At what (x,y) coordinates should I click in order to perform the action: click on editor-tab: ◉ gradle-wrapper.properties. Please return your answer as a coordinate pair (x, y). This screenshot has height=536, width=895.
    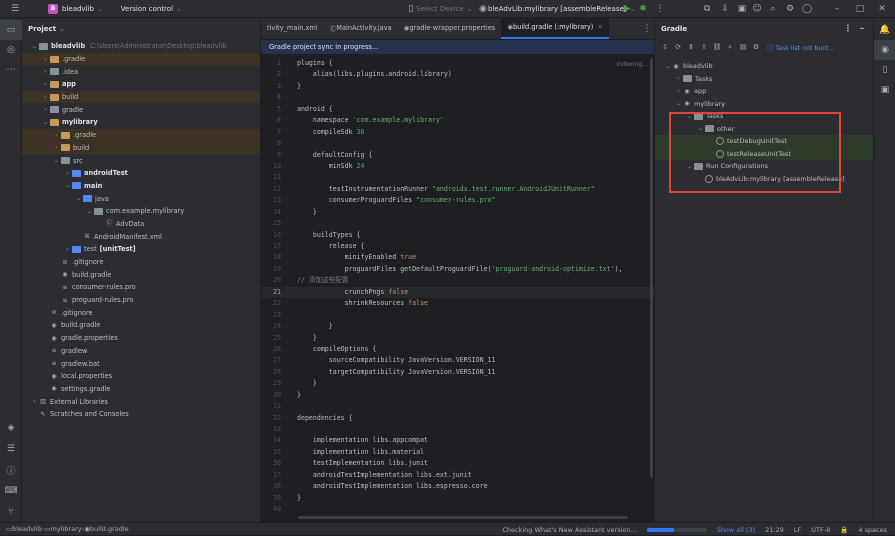
    Looking at the image, I should click on (450, 28).